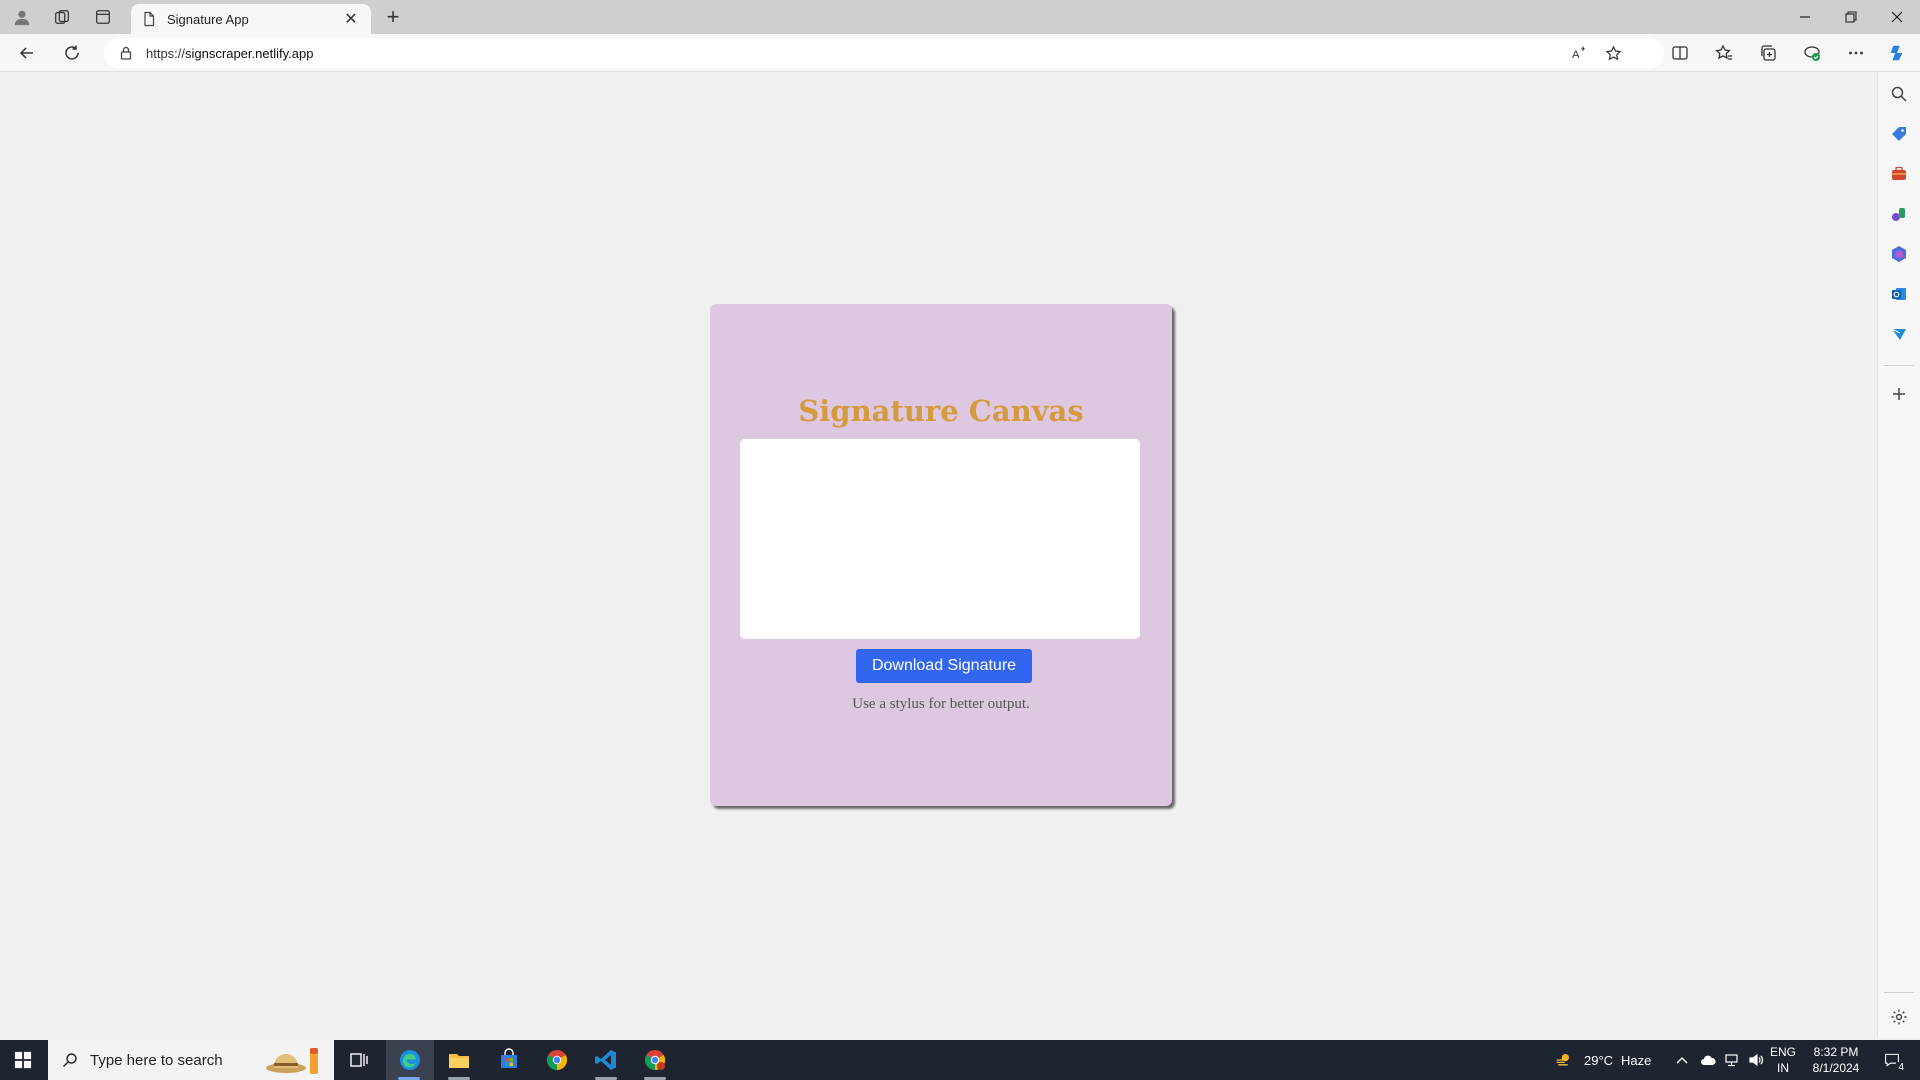 The width and height of the screenshot is (1920, 1080). Describe the element at coordinates (941, 411) in the screenshot. I see `page-title: Signature Canvas` at that location.